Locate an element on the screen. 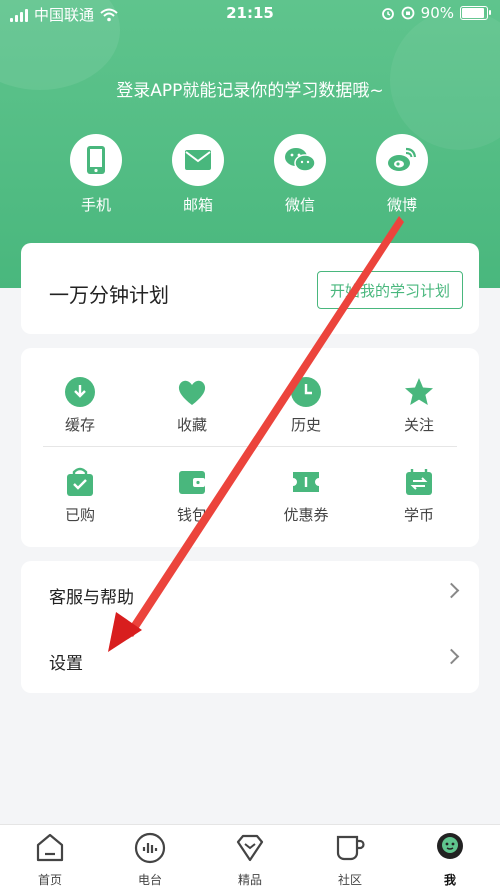  feature-coins: 学币 is located at coordinates (419, 495).